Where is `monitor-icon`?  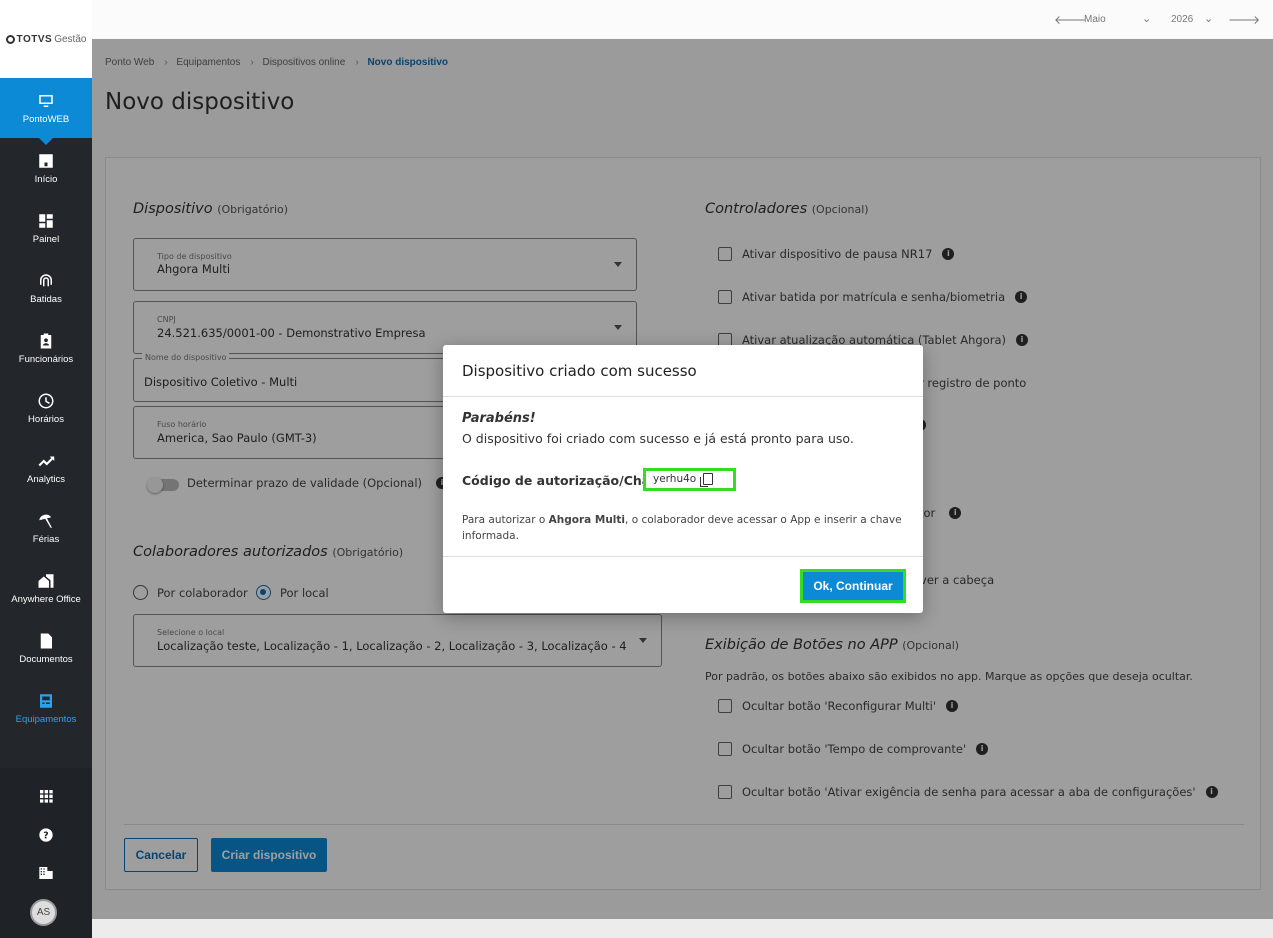 monitor-icon is located at coordinates (46, 100).